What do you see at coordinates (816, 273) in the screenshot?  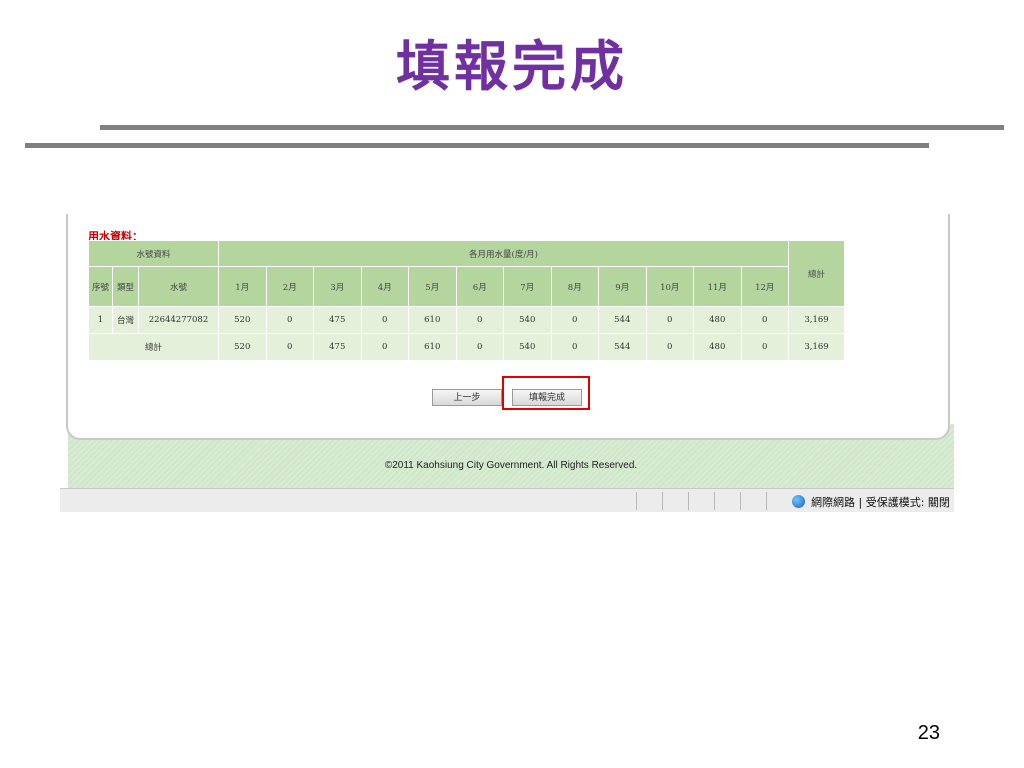 I see `total-header: 總計` at bounding box center [816, 273].